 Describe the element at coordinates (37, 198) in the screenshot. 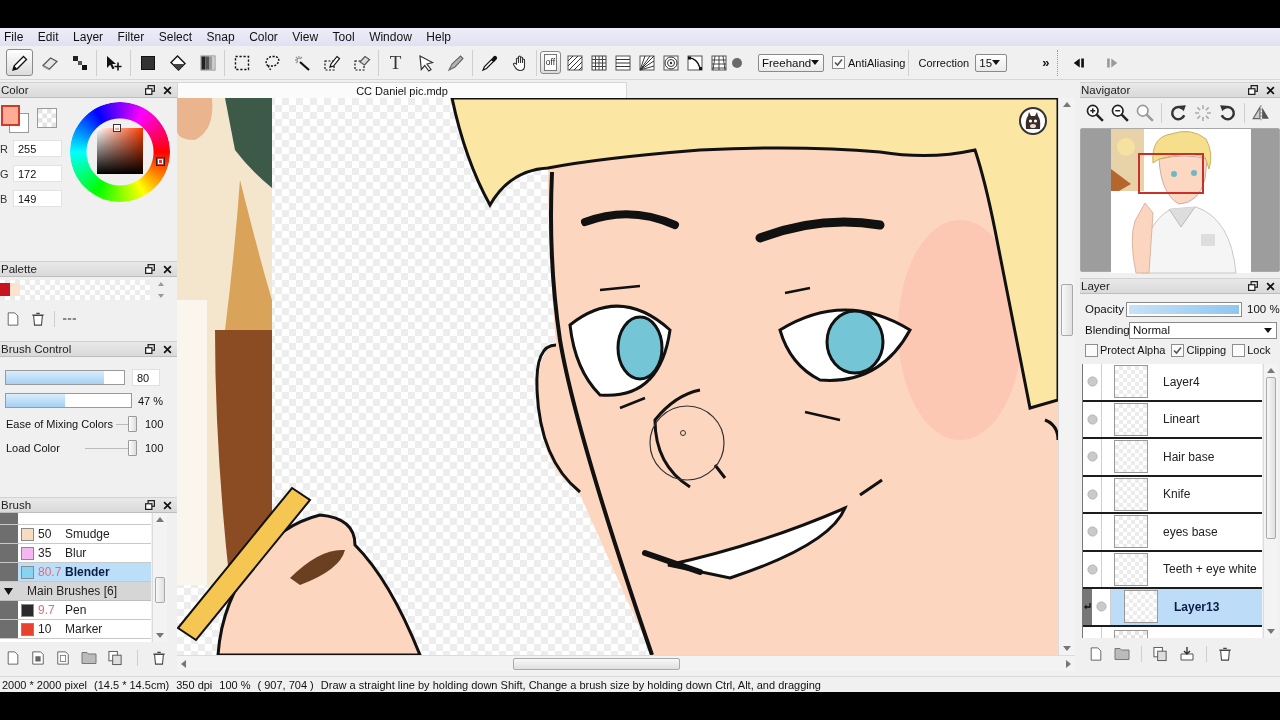

I see `channel-field: 149` at that location.